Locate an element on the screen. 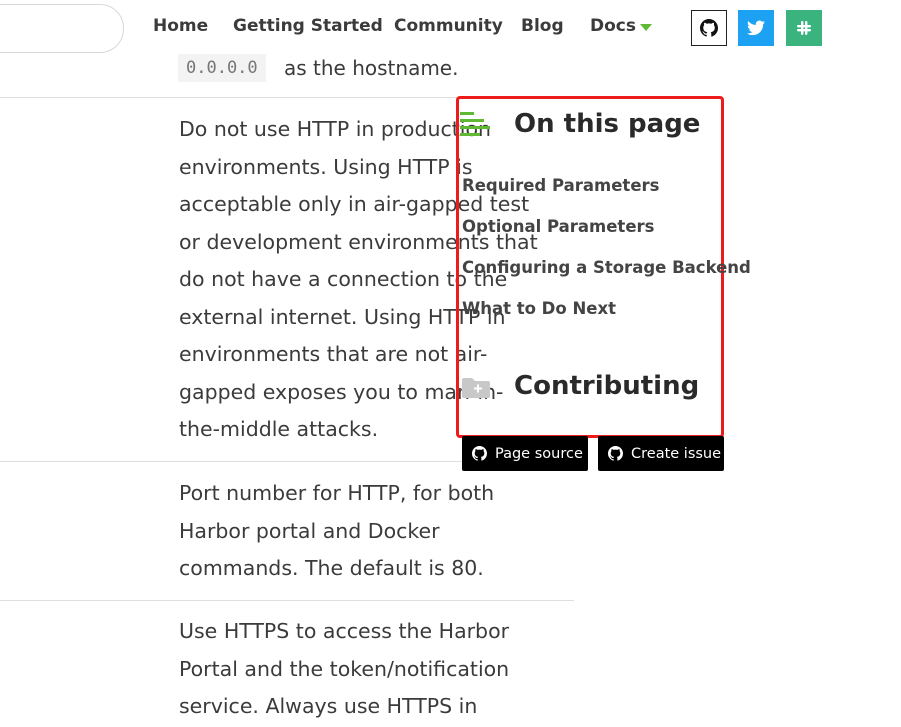 The image size is (901, 727). twitter-button is located at coordinates (756, 28).